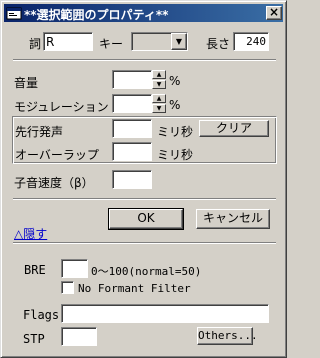  What do you see at coordinates (165, 313) in the screenshot?
I see `flags-input` at bounding box center [165, 313].